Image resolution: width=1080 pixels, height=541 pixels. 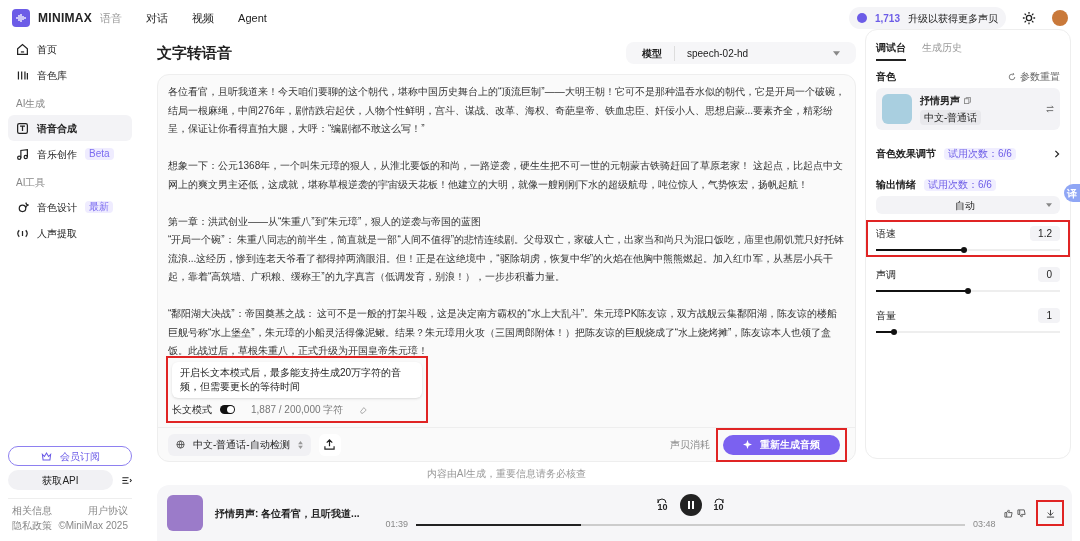 What do you see at coordinates (1029, 18) in the screenshot?
I see `sun-icon` at bounding box center [1029, 18].